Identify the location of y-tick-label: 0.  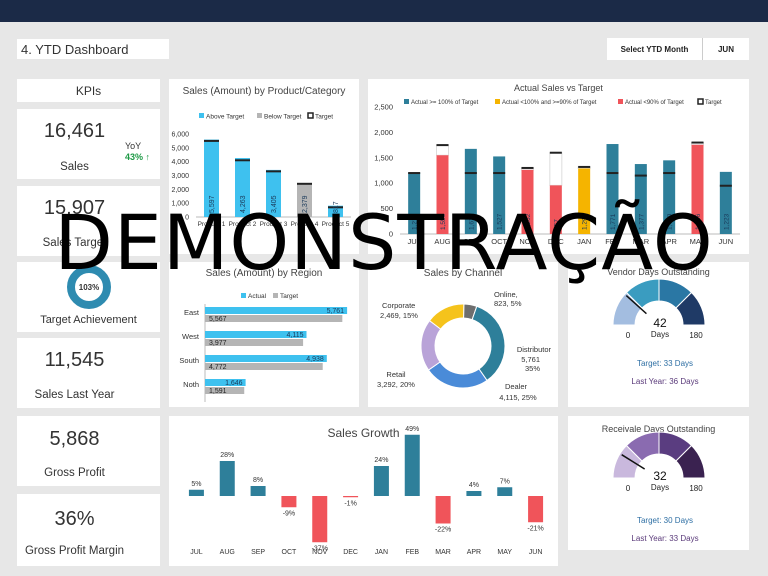
(187, 218).